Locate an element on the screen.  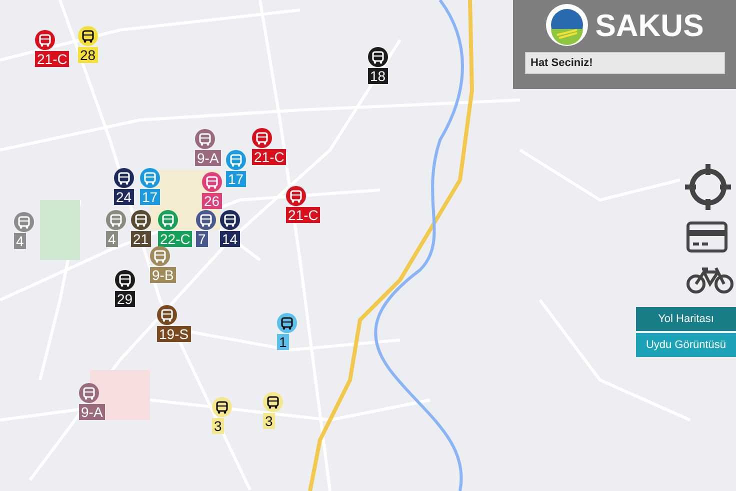
route-number-label: 21 is located at coordinates (141, 239).